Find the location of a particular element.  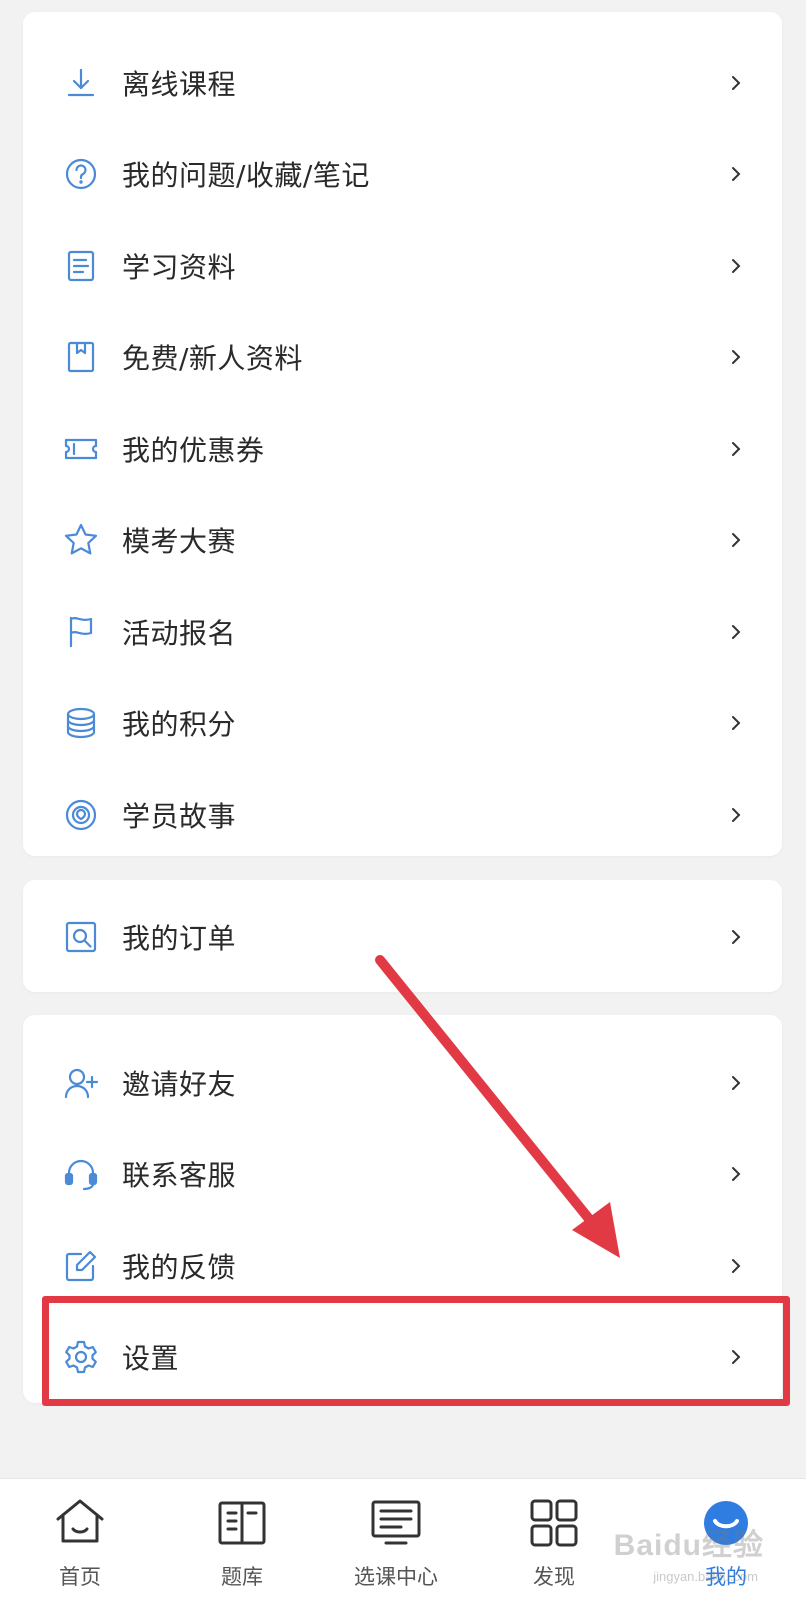

menu-card-orders: 我的订单 is located at coordinates (402, 936).